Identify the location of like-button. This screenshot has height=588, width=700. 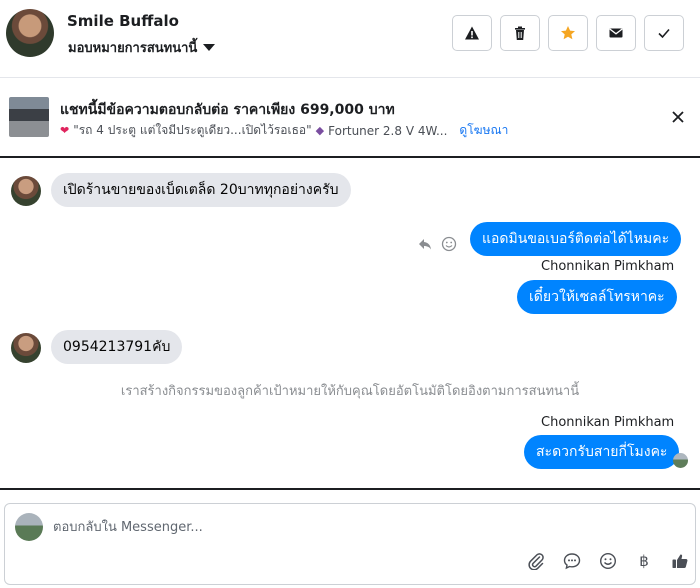
(680, 561).